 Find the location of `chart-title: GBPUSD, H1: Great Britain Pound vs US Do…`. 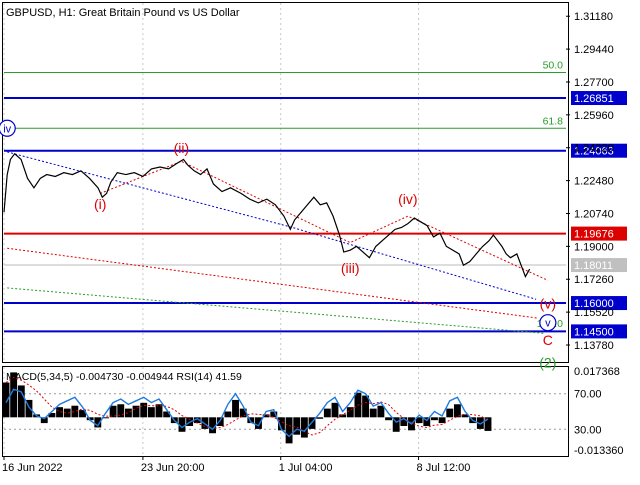

chart-title: GBPUSD, H1: Great Britain Pound vs US Do… is located at coordinates (123, 13).